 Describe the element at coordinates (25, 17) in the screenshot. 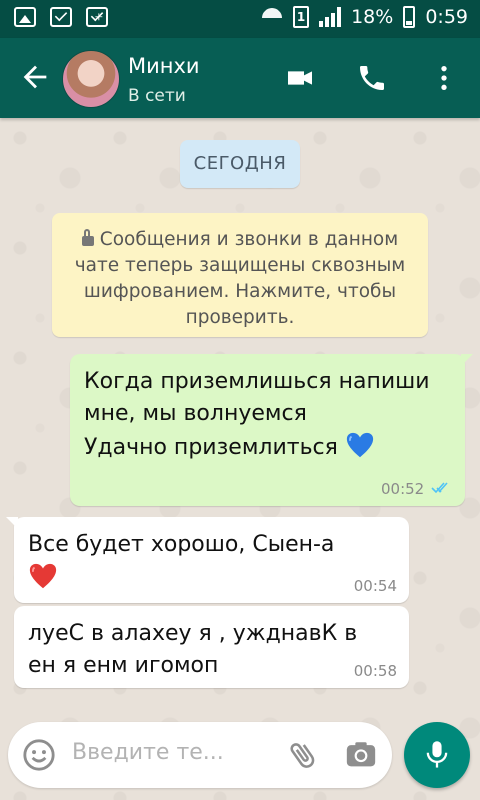

I see `gallery-notification-icon` at that location.